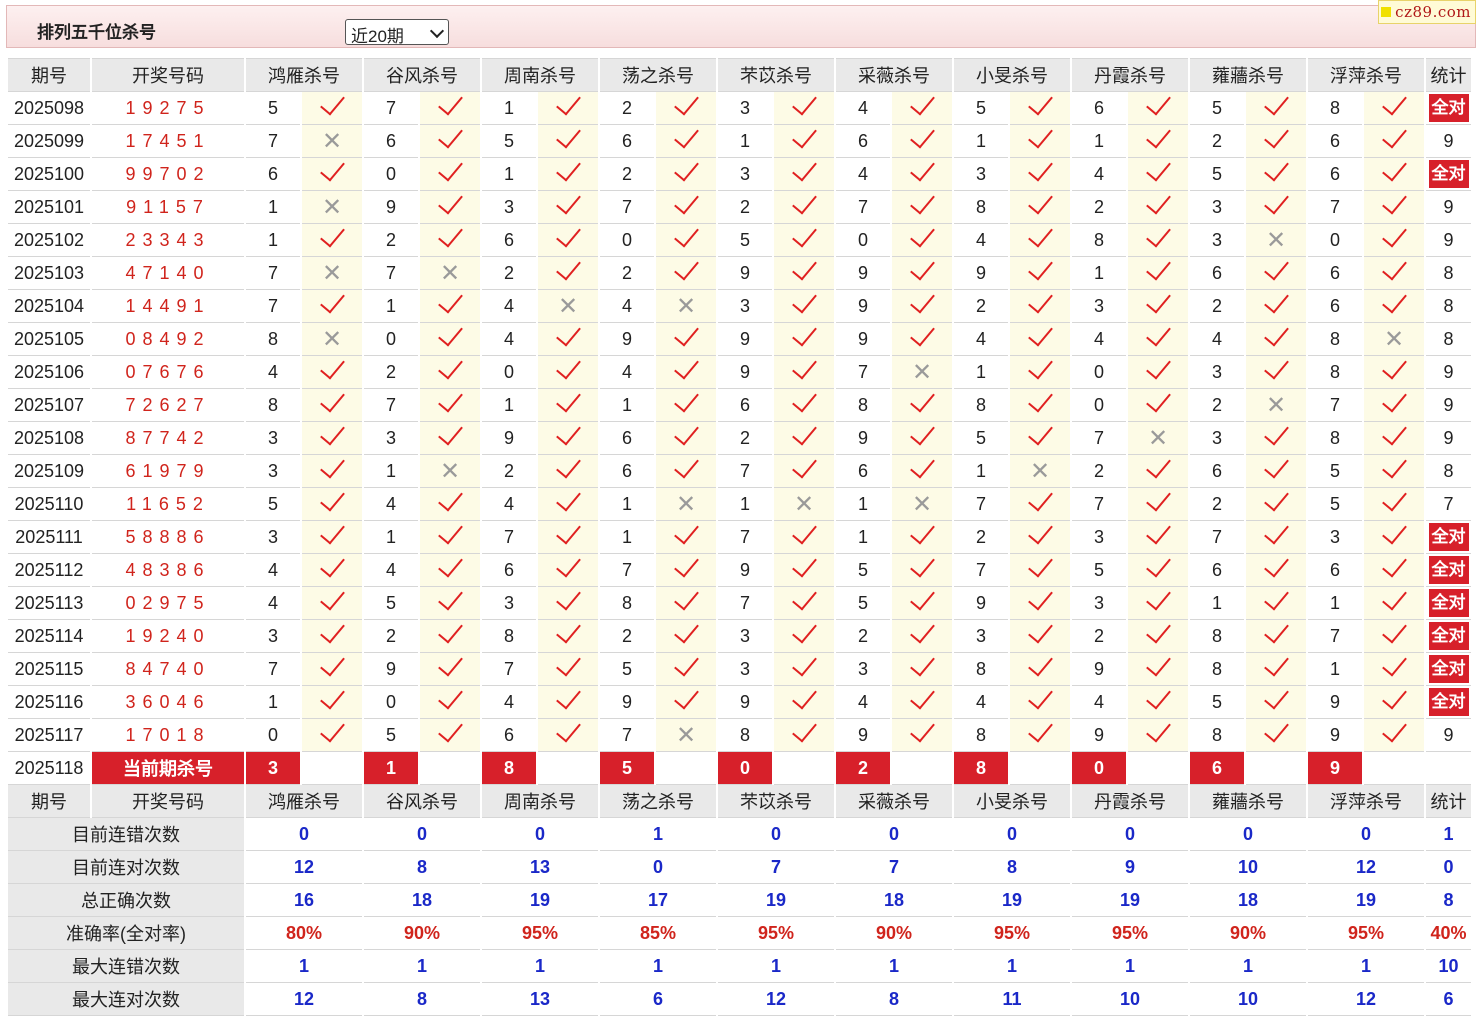 This screenshot has width=1481, height=1016. I want to click on period-select: 近20期, so click(397, 32).